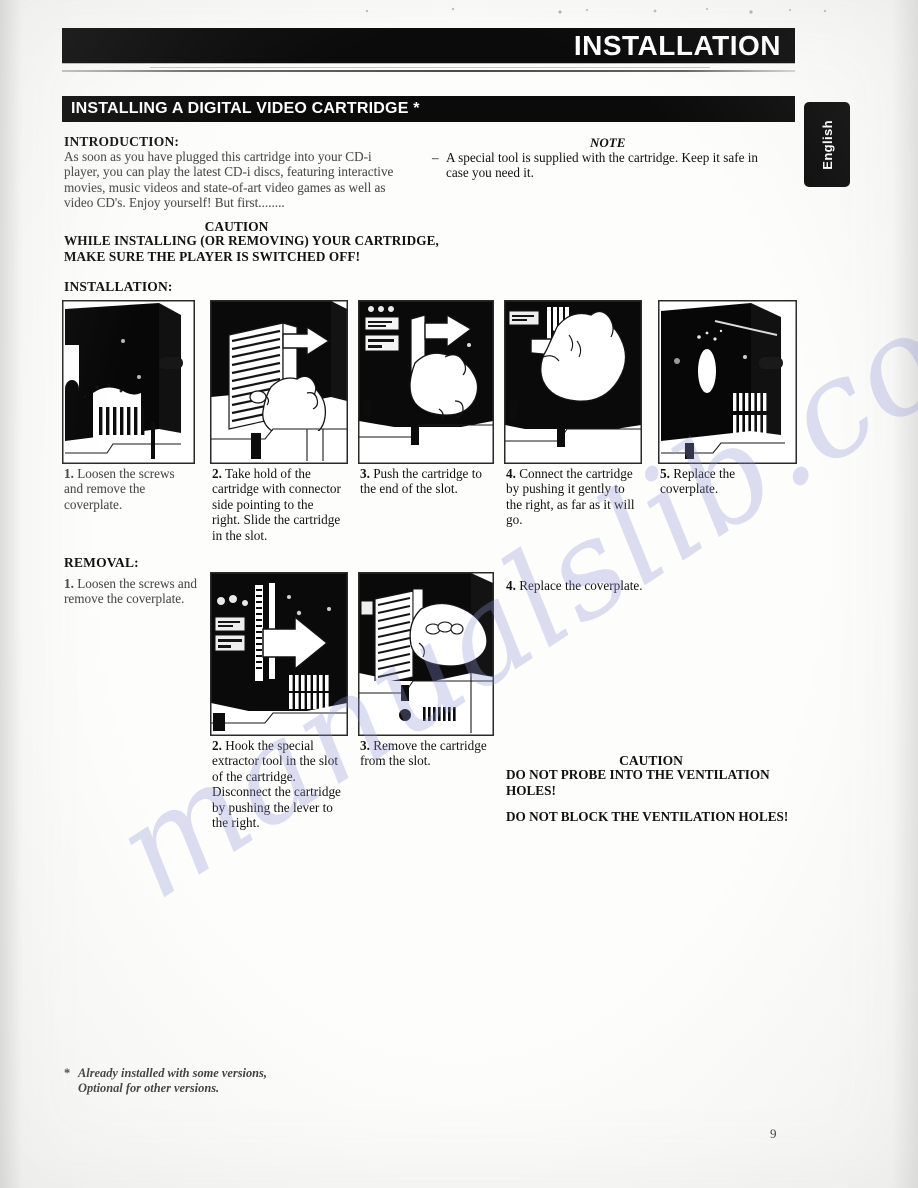  Describe the element at coordinates (638, 782) in the screenshot. I see `caution-bottom-line-1: DO NOT PROBE INTO THE VENTILATION HOLES!` at that location.